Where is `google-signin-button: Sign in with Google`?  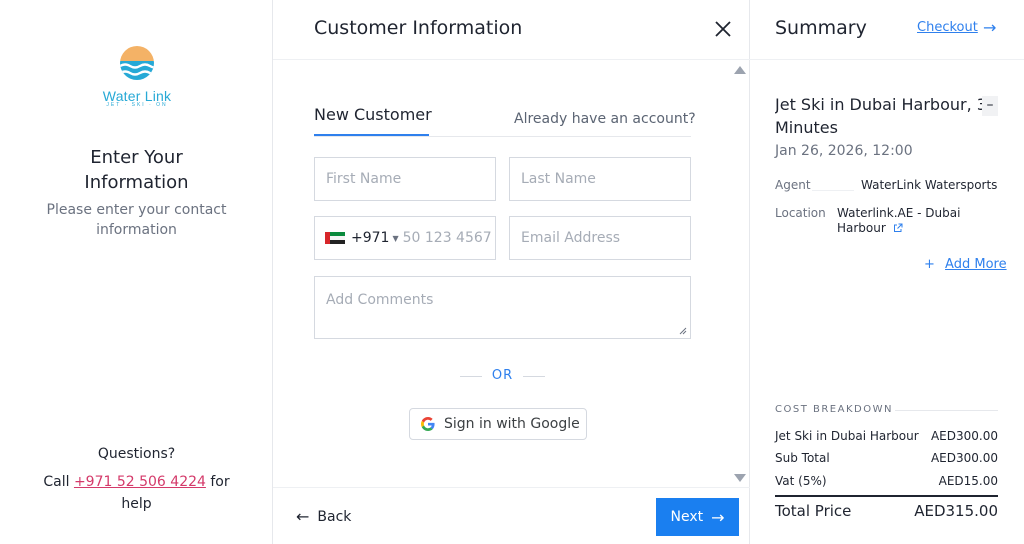
google-signin-button: Sign in with Google is located at coordinates (498, 424).